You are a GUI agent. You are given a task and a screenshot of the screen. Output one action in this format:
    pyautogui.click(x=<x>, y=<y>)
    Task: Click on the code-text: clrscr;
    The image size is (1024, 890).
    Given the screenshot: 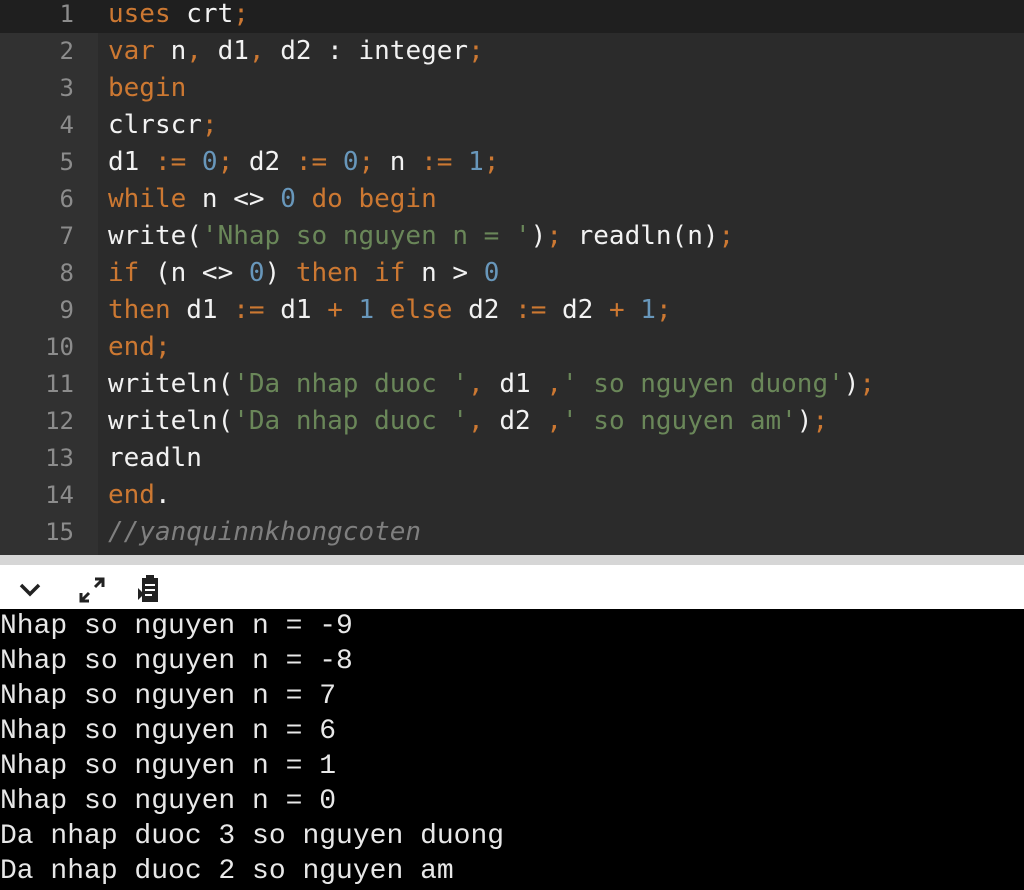 What is the action you would take?
    pyautogui.click(x=163, y=125)
    